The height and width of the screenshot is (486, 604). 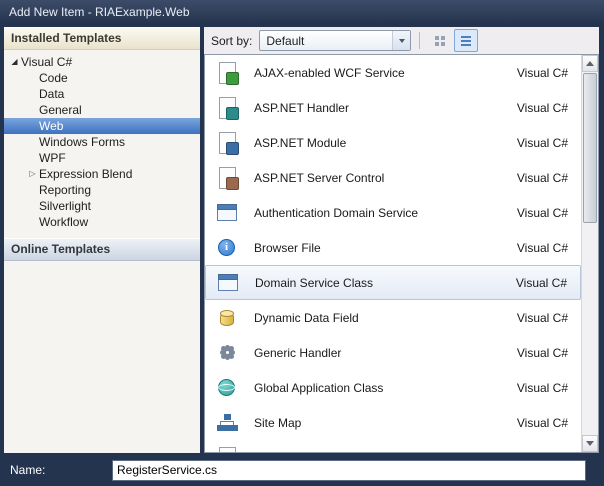 What do you see at coordinates (53, 78) in the screenshot?
I see `tree-node-label: Code` at bounding box center [53, 78].